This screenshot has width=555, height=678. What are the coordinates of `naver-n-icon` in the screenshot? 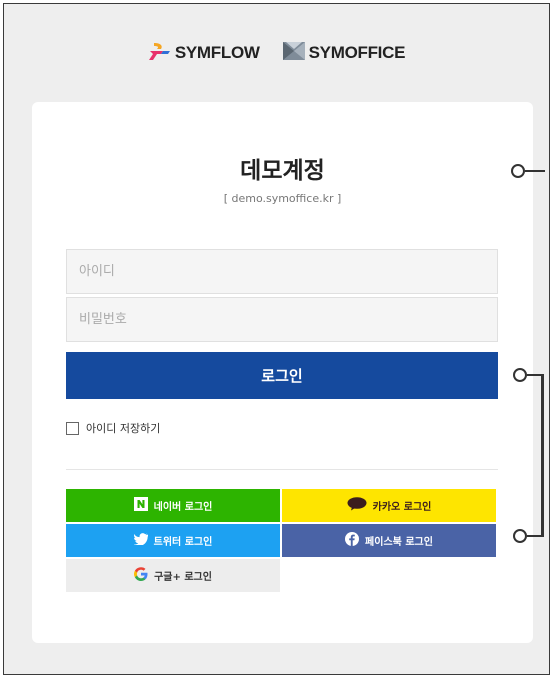 It's located at (140, 505).